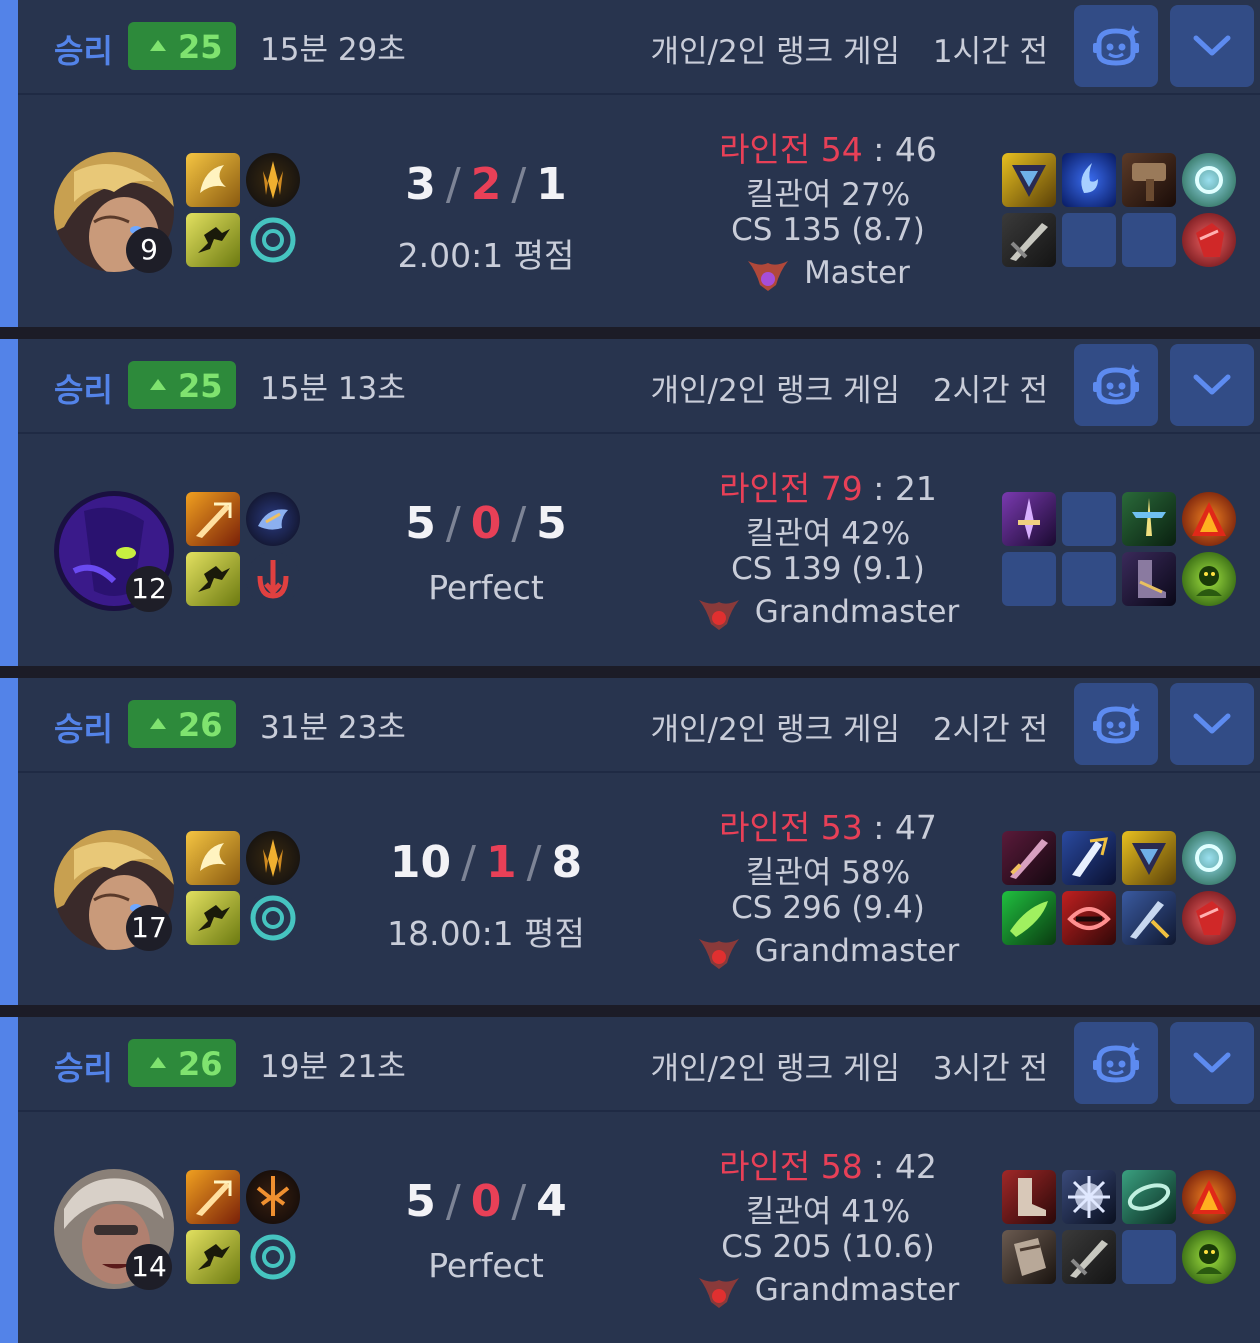 This screenshot has width=1260, height=1343. Describe the element at coordinates (420, 523) in the screenshot. I see `kills: 5` at that location.